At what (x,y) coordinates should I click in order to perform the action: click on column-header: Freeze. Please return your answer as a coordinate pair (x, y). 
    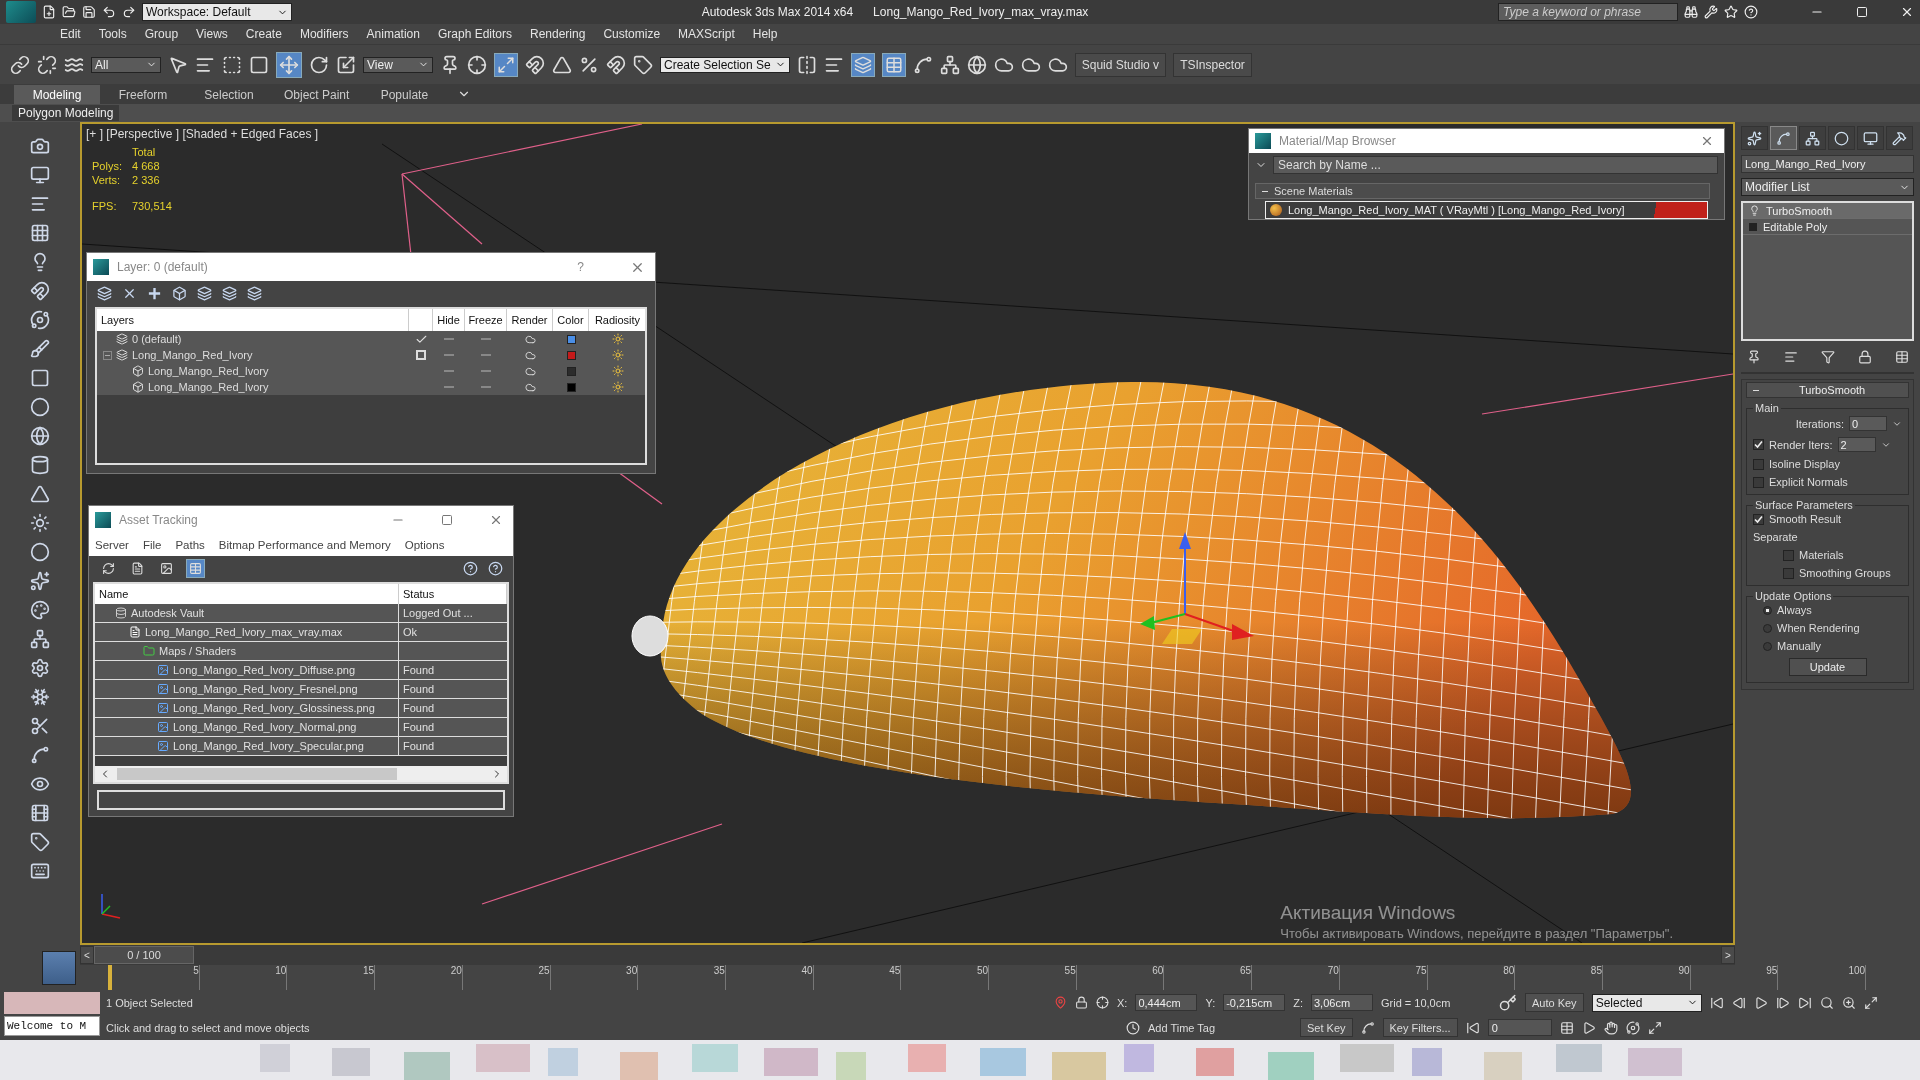
    Looking at the image, I should click on (486, 320).